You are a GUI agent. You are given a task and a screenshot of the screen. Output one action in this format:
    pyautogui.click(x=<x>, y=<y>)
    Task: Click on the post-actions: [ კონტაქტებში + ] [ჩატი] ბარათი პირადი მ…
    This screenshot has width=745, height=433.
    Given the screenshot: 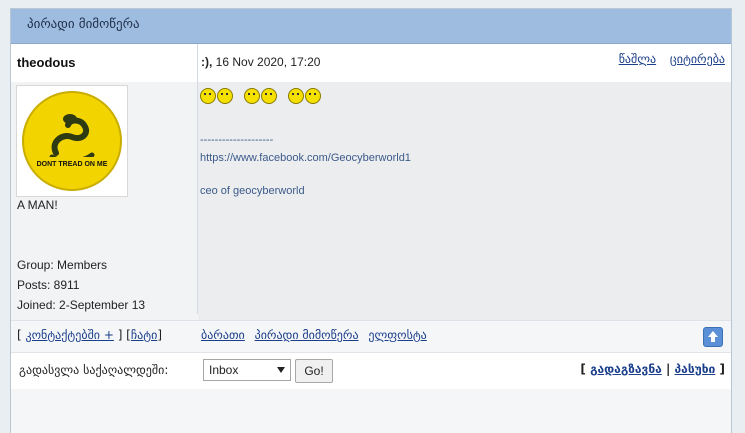 What is the action you would take?
    pyautogui.click(x=371, y=335)
    